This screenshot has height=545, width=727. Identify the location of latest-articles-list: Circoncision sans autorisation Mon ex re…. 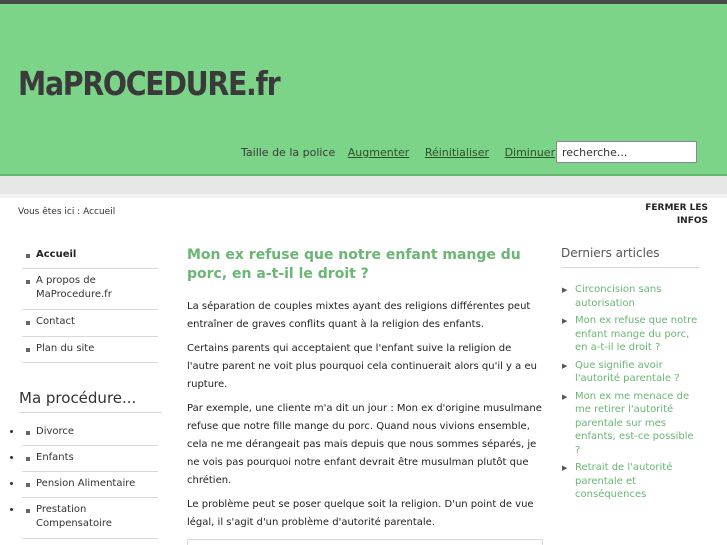
(632, 394).